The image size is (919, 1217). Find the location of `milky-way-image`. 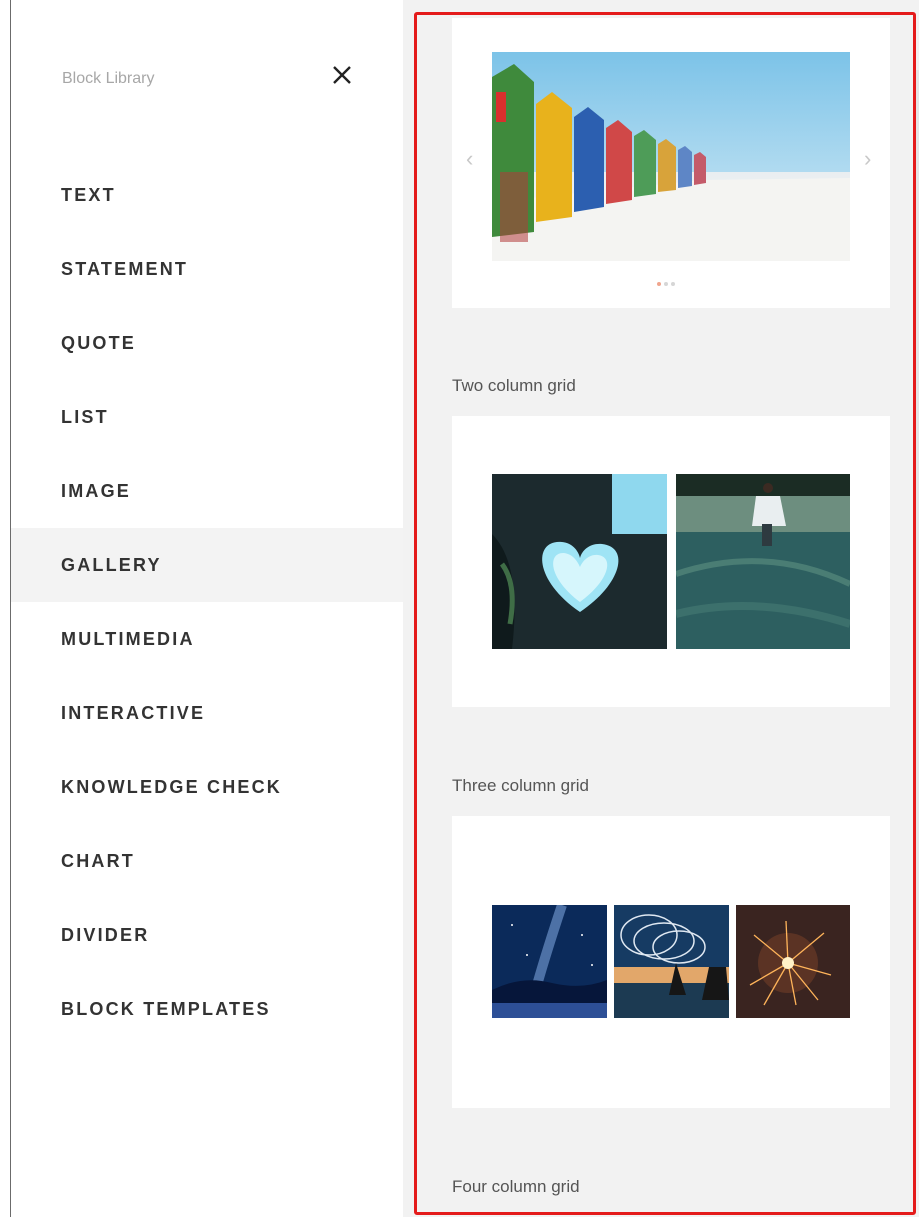

milky-way-image is located at coordinates (549, 961).